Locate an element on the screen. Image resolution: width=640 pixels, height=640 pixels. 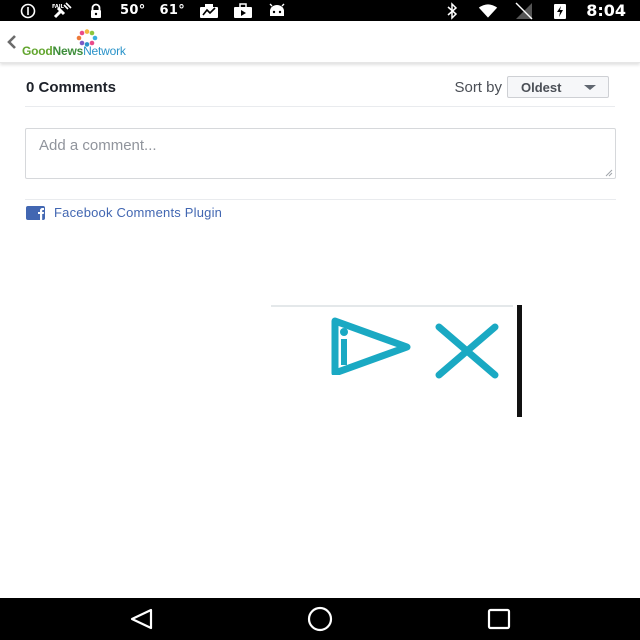
ad-edge-bar is located at coordinates (519, 361).